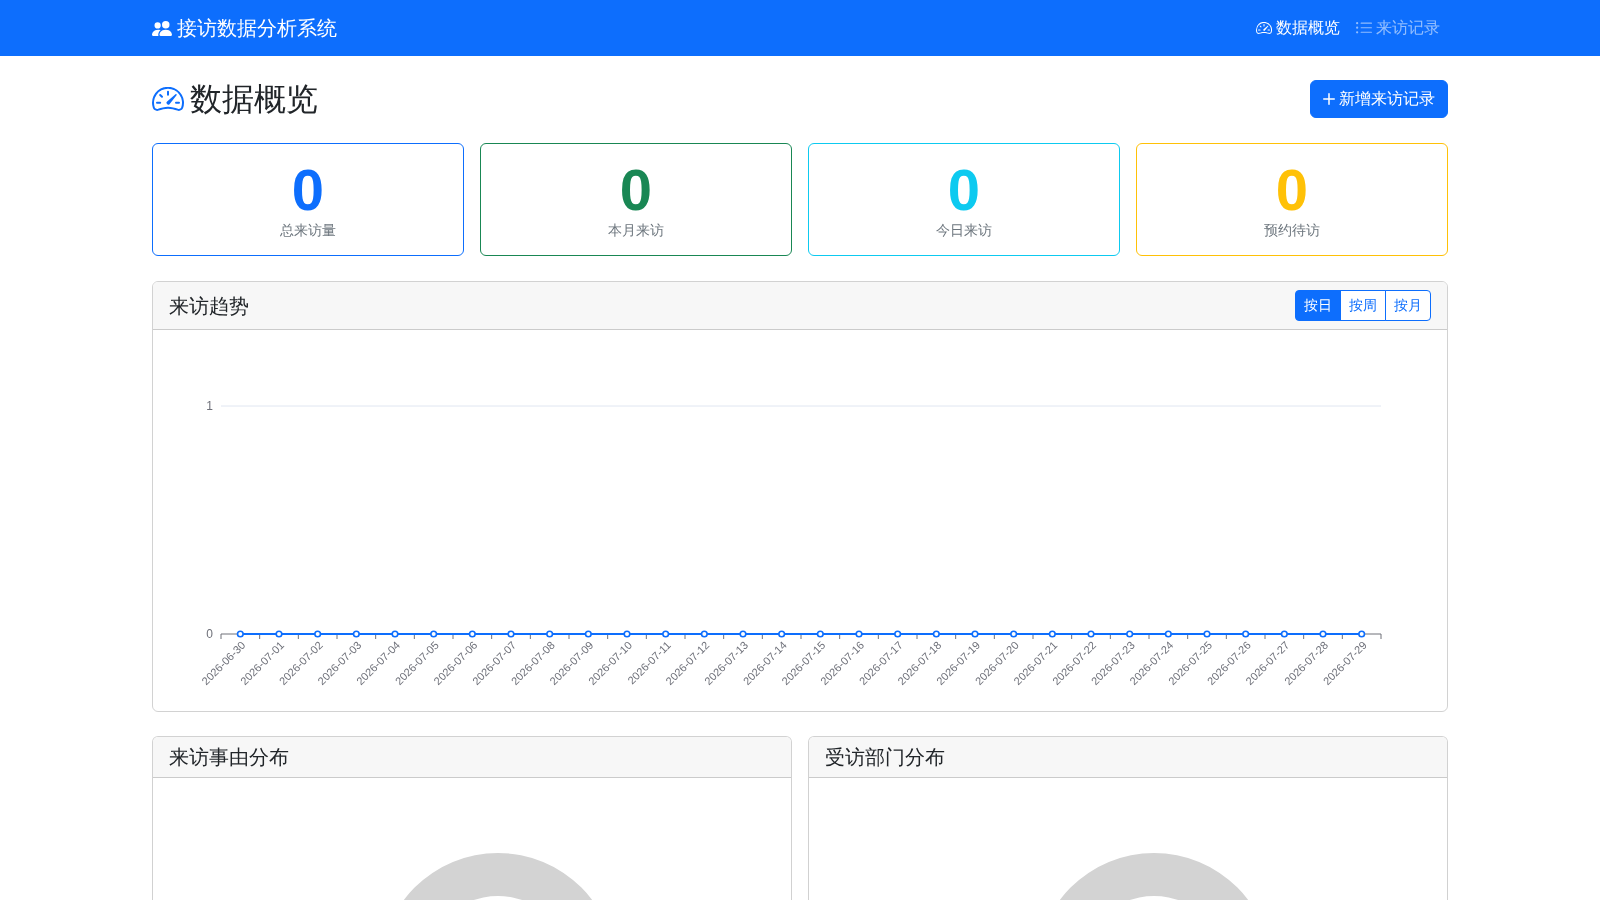 The image size is (1600, 900). Describe the element at coordinates (229, 757) in the screenshot. I see `card-title: 来访事由分布` at that location.